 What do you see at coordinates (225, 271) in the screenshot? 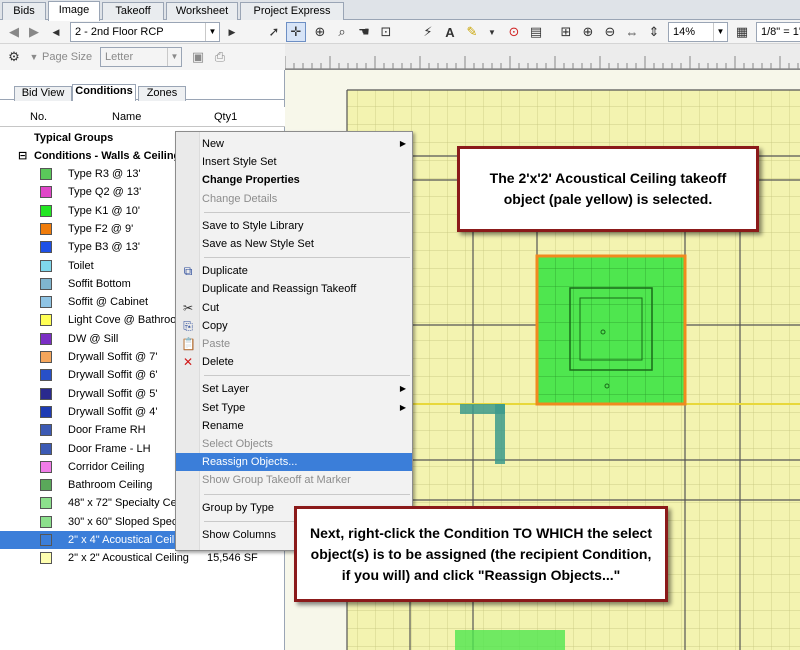
I see `menu-item-label: Duplicate` at bounding box center [225, 271].